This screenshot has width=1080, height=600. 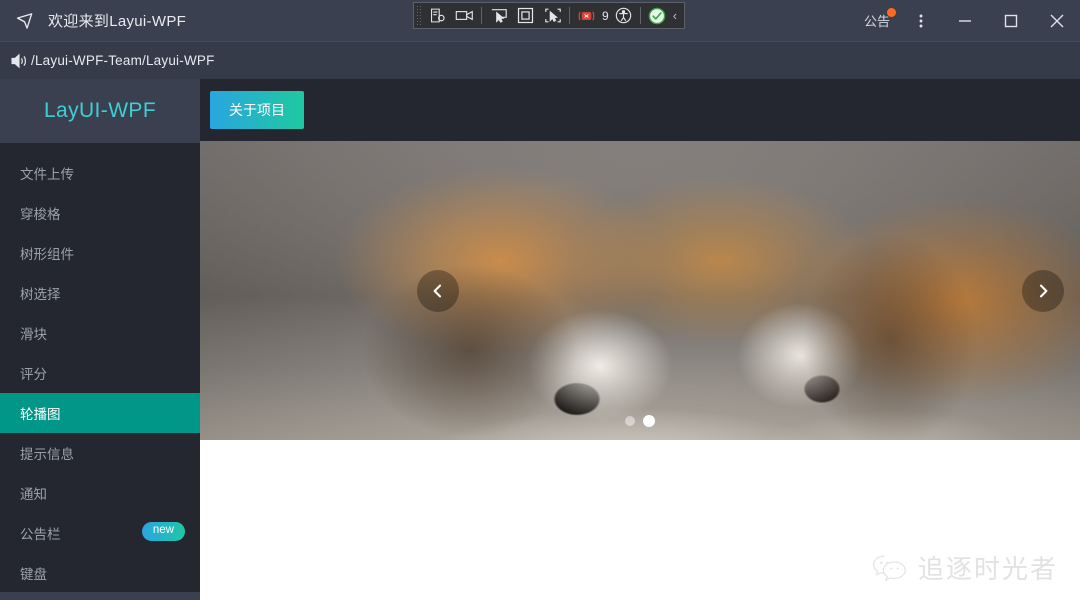 What do you see at coordinates (40, 534) in the screenshot?
I see `sidebar-item-label: 公告栏` at bounding box center [40, 534].